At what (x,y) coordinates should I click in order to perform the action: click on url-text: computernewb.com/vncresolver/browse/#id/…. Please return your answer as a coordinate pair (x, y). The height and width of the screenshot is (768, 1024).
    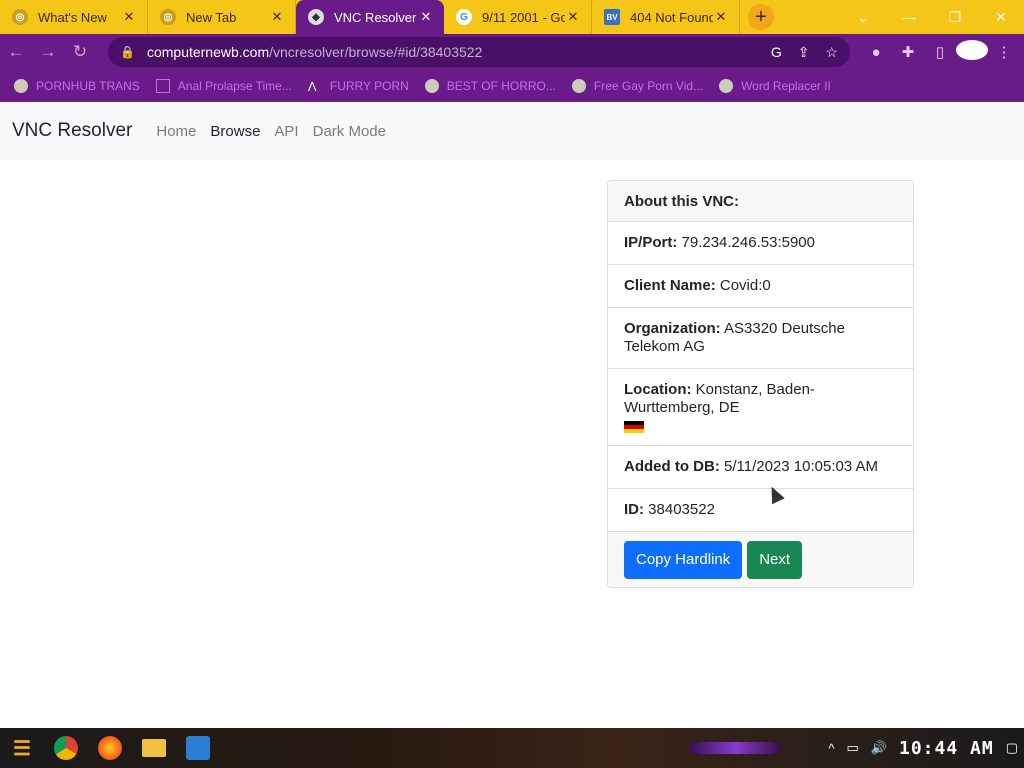
    Looking at the image, I should click on (451, 52).